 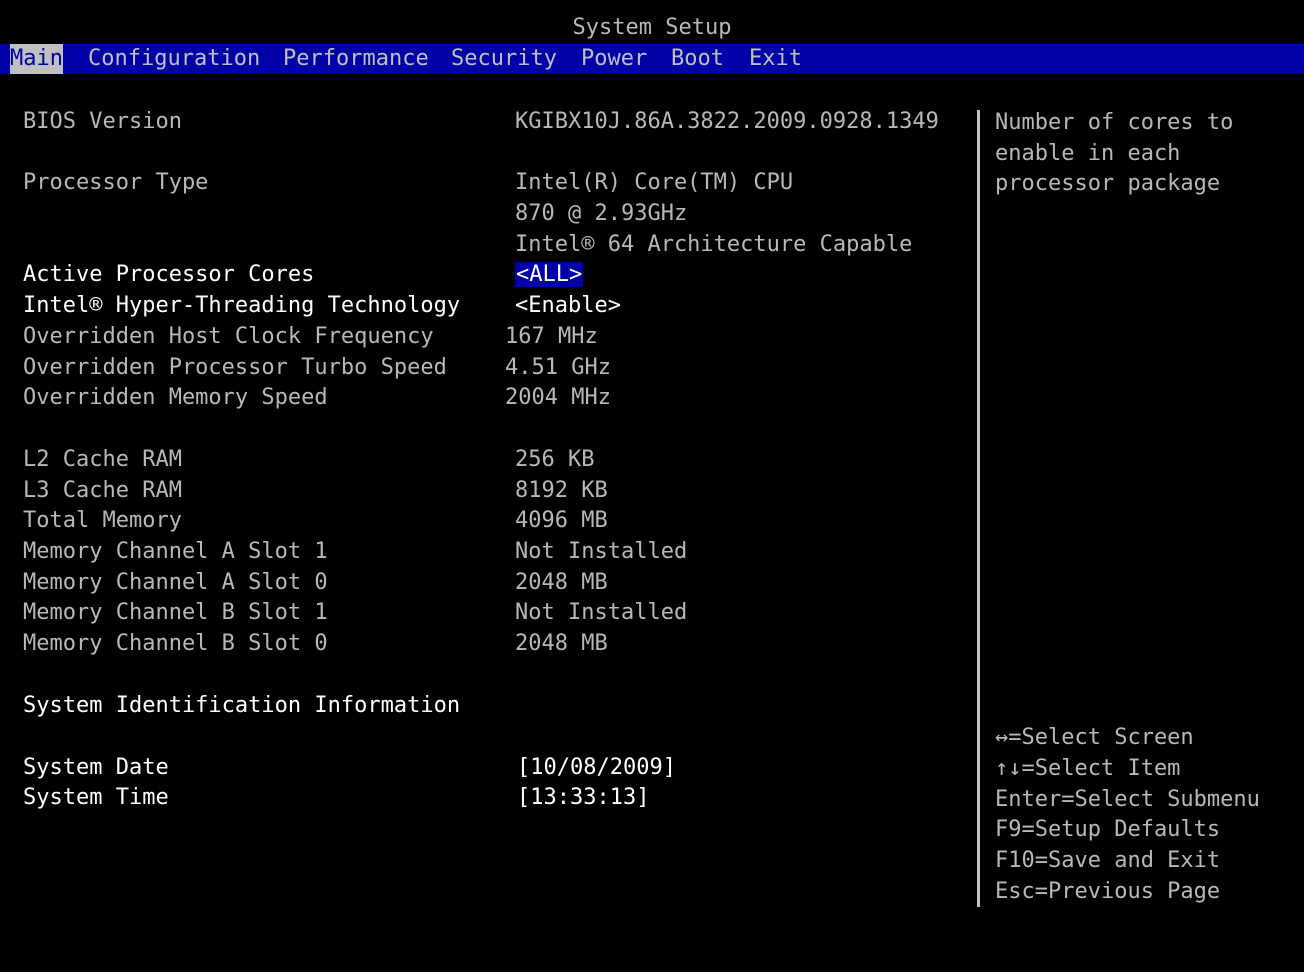 I want to click on help-key-select-item: ↑↓=Select Item, so click(x=1088, y=768).